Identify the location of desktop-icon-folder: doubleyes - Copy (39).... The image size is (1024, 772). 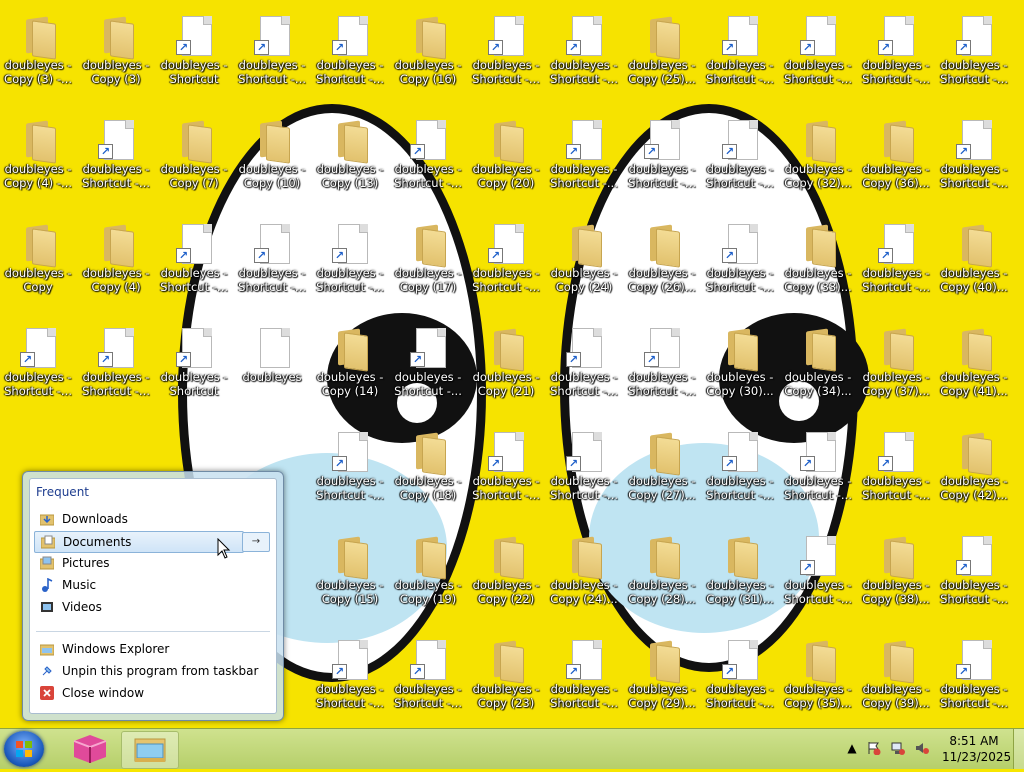
(896, 678).